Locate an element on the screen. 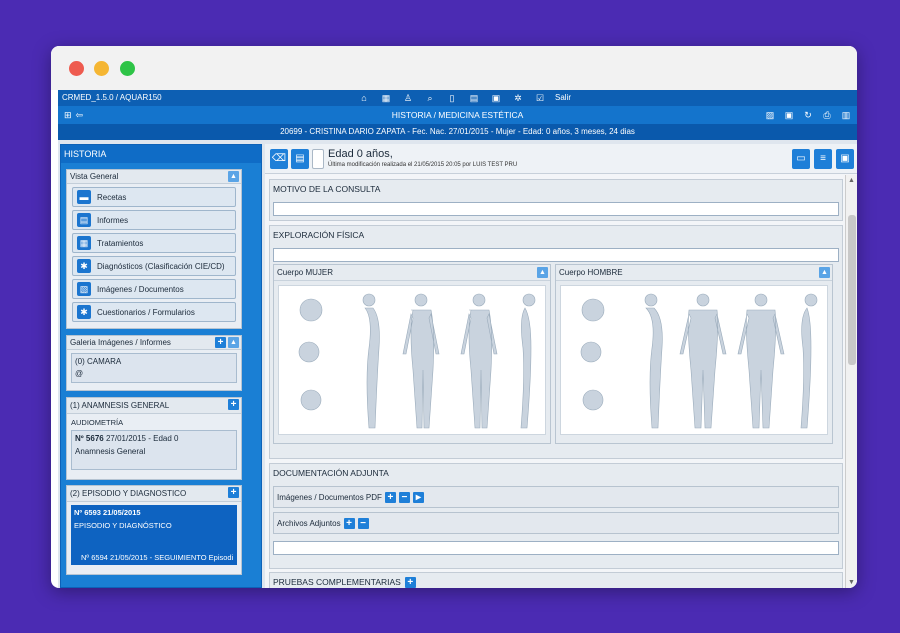  episodio-title: (2) EPISODIO Y DIAGNOSTICO + is located at coordinates (154, 494).